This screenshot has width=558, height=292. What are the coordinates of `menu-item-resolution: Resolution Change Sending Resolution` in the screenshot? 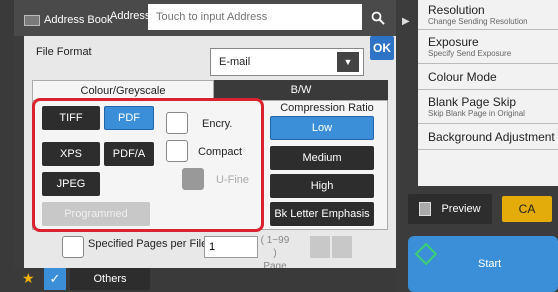 It's located at (488, 15).